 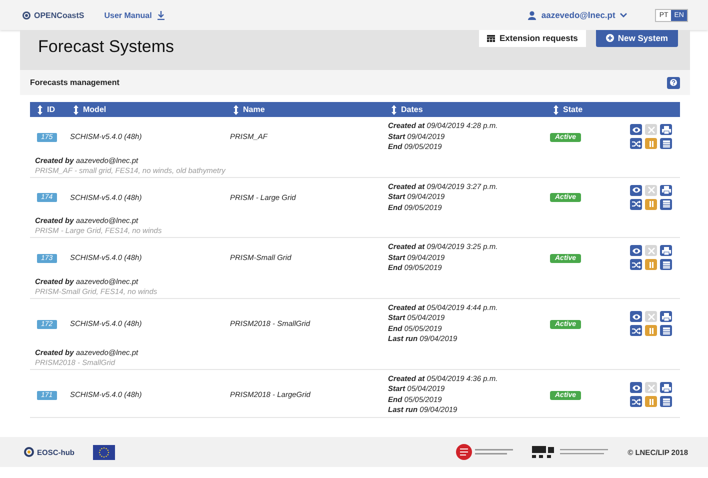 What do you see at coordinates (578, 15) in the screenshot?
I see `user-menu: aazevedo@lnec.pt` at bounding box center [578, 15].